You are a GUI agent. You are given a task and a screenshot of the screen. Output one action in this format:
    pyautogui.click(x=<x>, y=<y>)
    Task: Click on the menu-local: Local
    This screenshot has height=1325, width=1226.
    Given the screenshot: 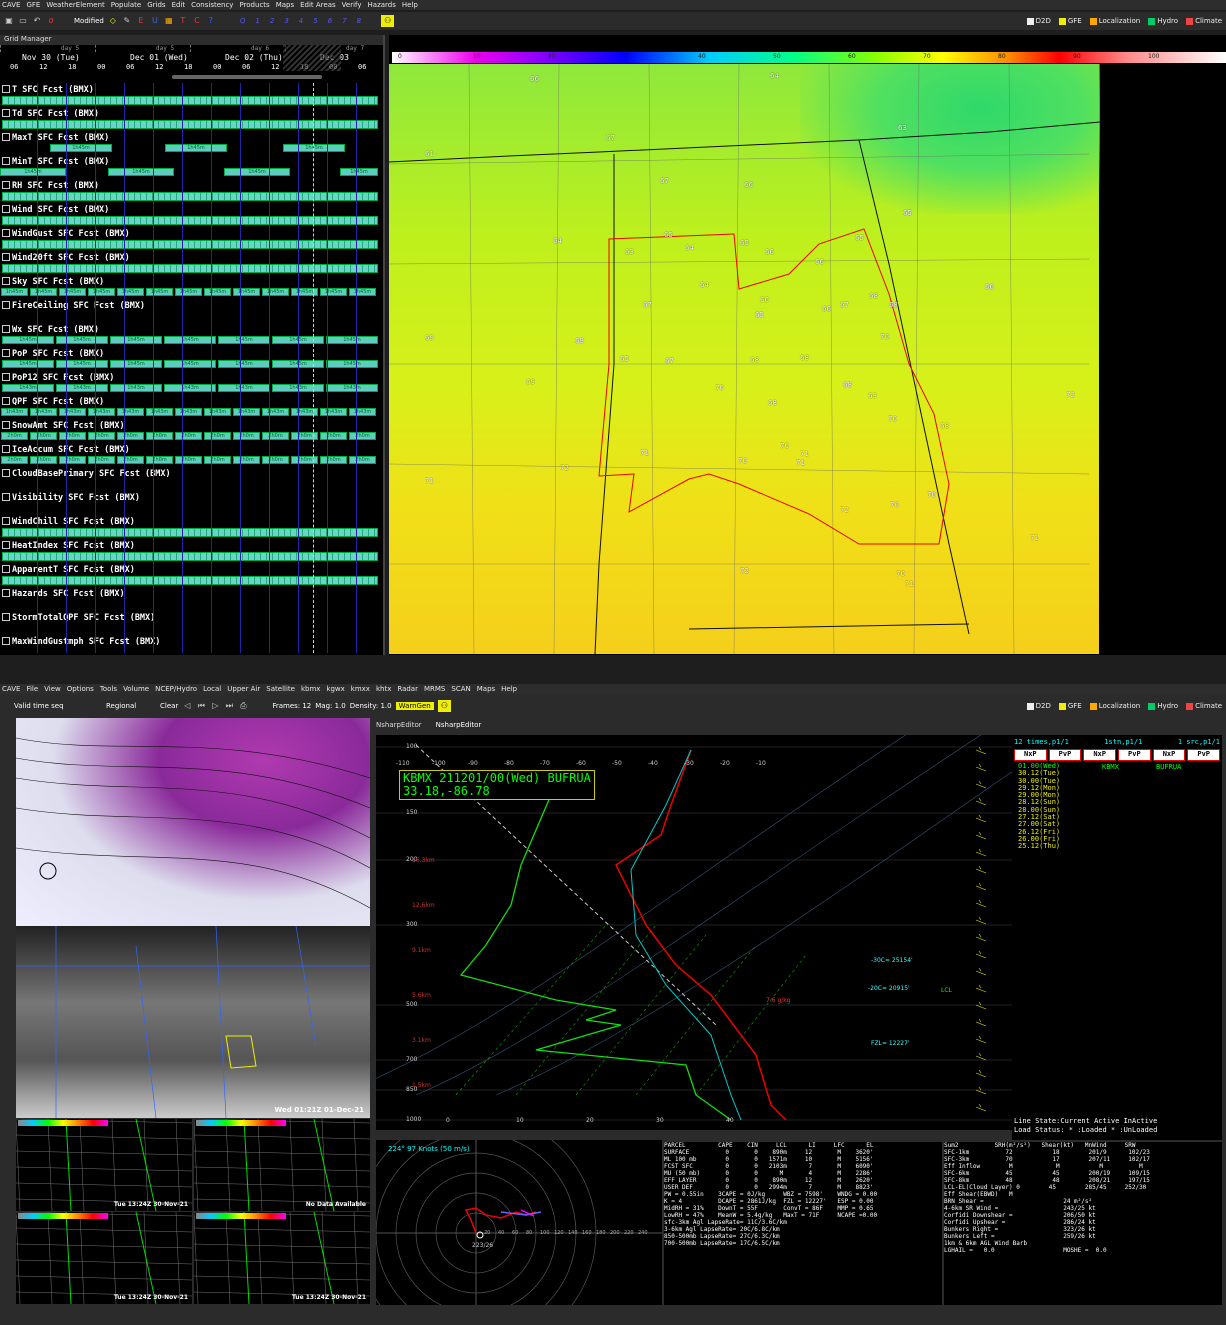 What is the action you would take?
    pyautogui.click(x=212, y=689)
    